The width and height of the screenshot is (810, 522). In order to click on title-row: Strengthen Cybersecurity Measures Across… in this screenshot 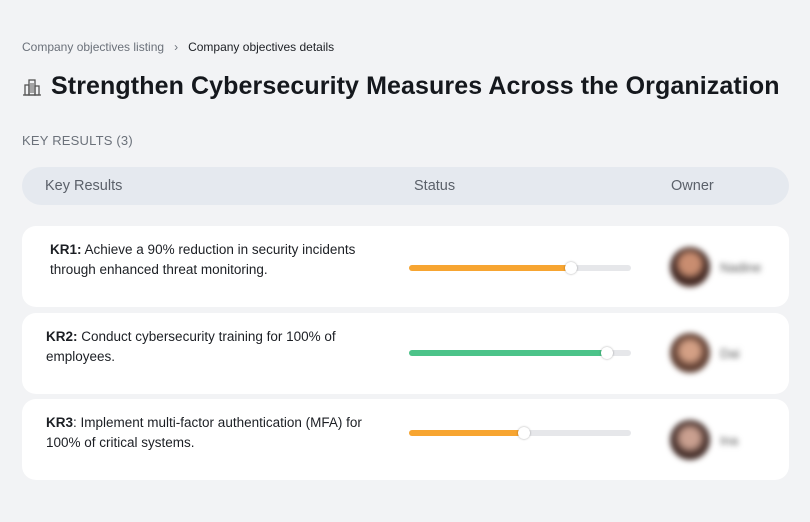, I will do `click(401, 86)`.